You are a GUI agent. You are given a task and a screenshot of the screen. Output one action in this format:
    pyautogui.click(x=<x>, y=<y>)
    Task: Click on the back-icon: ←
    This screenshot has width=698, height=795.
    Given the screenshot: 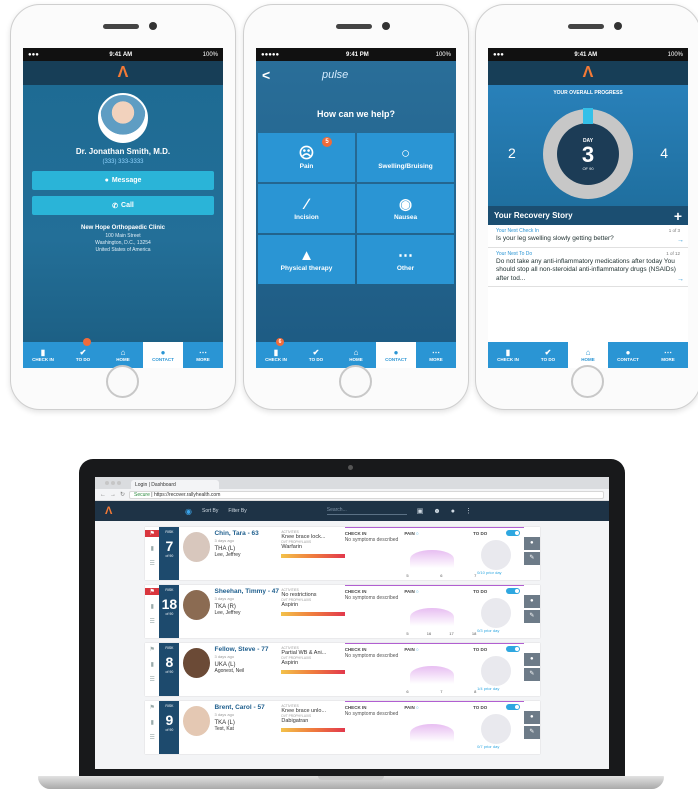 What is the action you would take?
    pyautogui.click(x=103, y=495)
    